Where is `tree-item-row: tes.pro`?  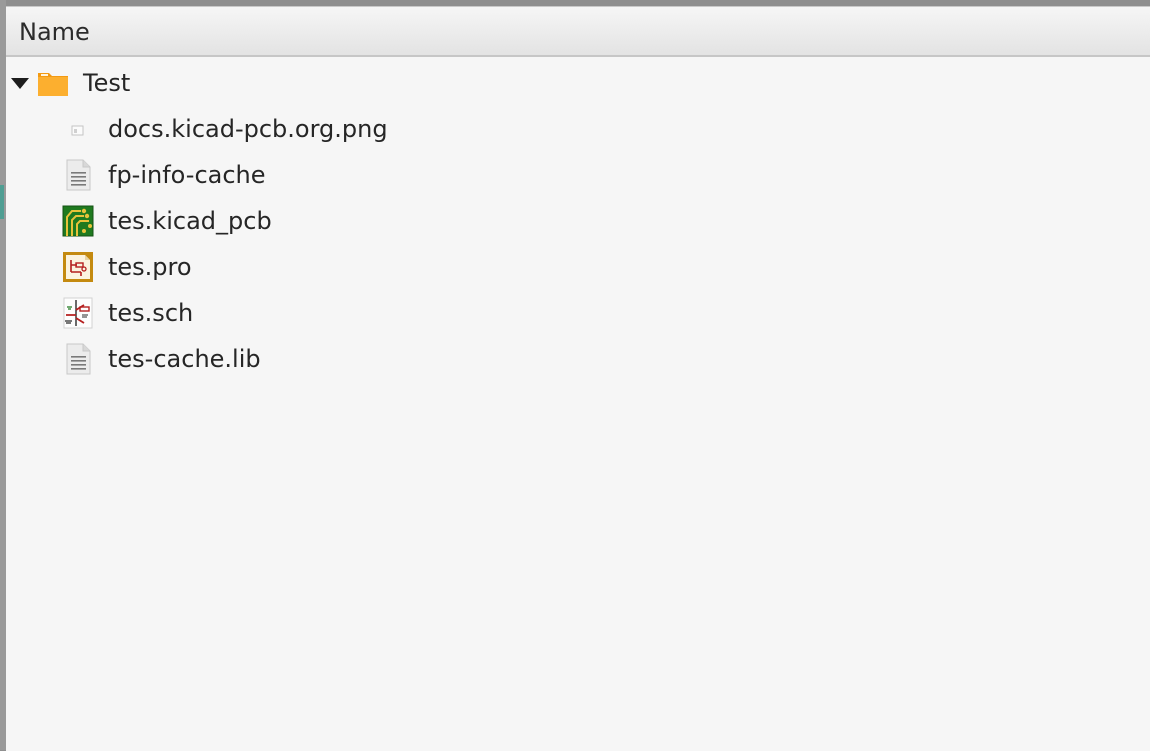
tree-item-row: tes.pro is located at coordinates (127, 267).